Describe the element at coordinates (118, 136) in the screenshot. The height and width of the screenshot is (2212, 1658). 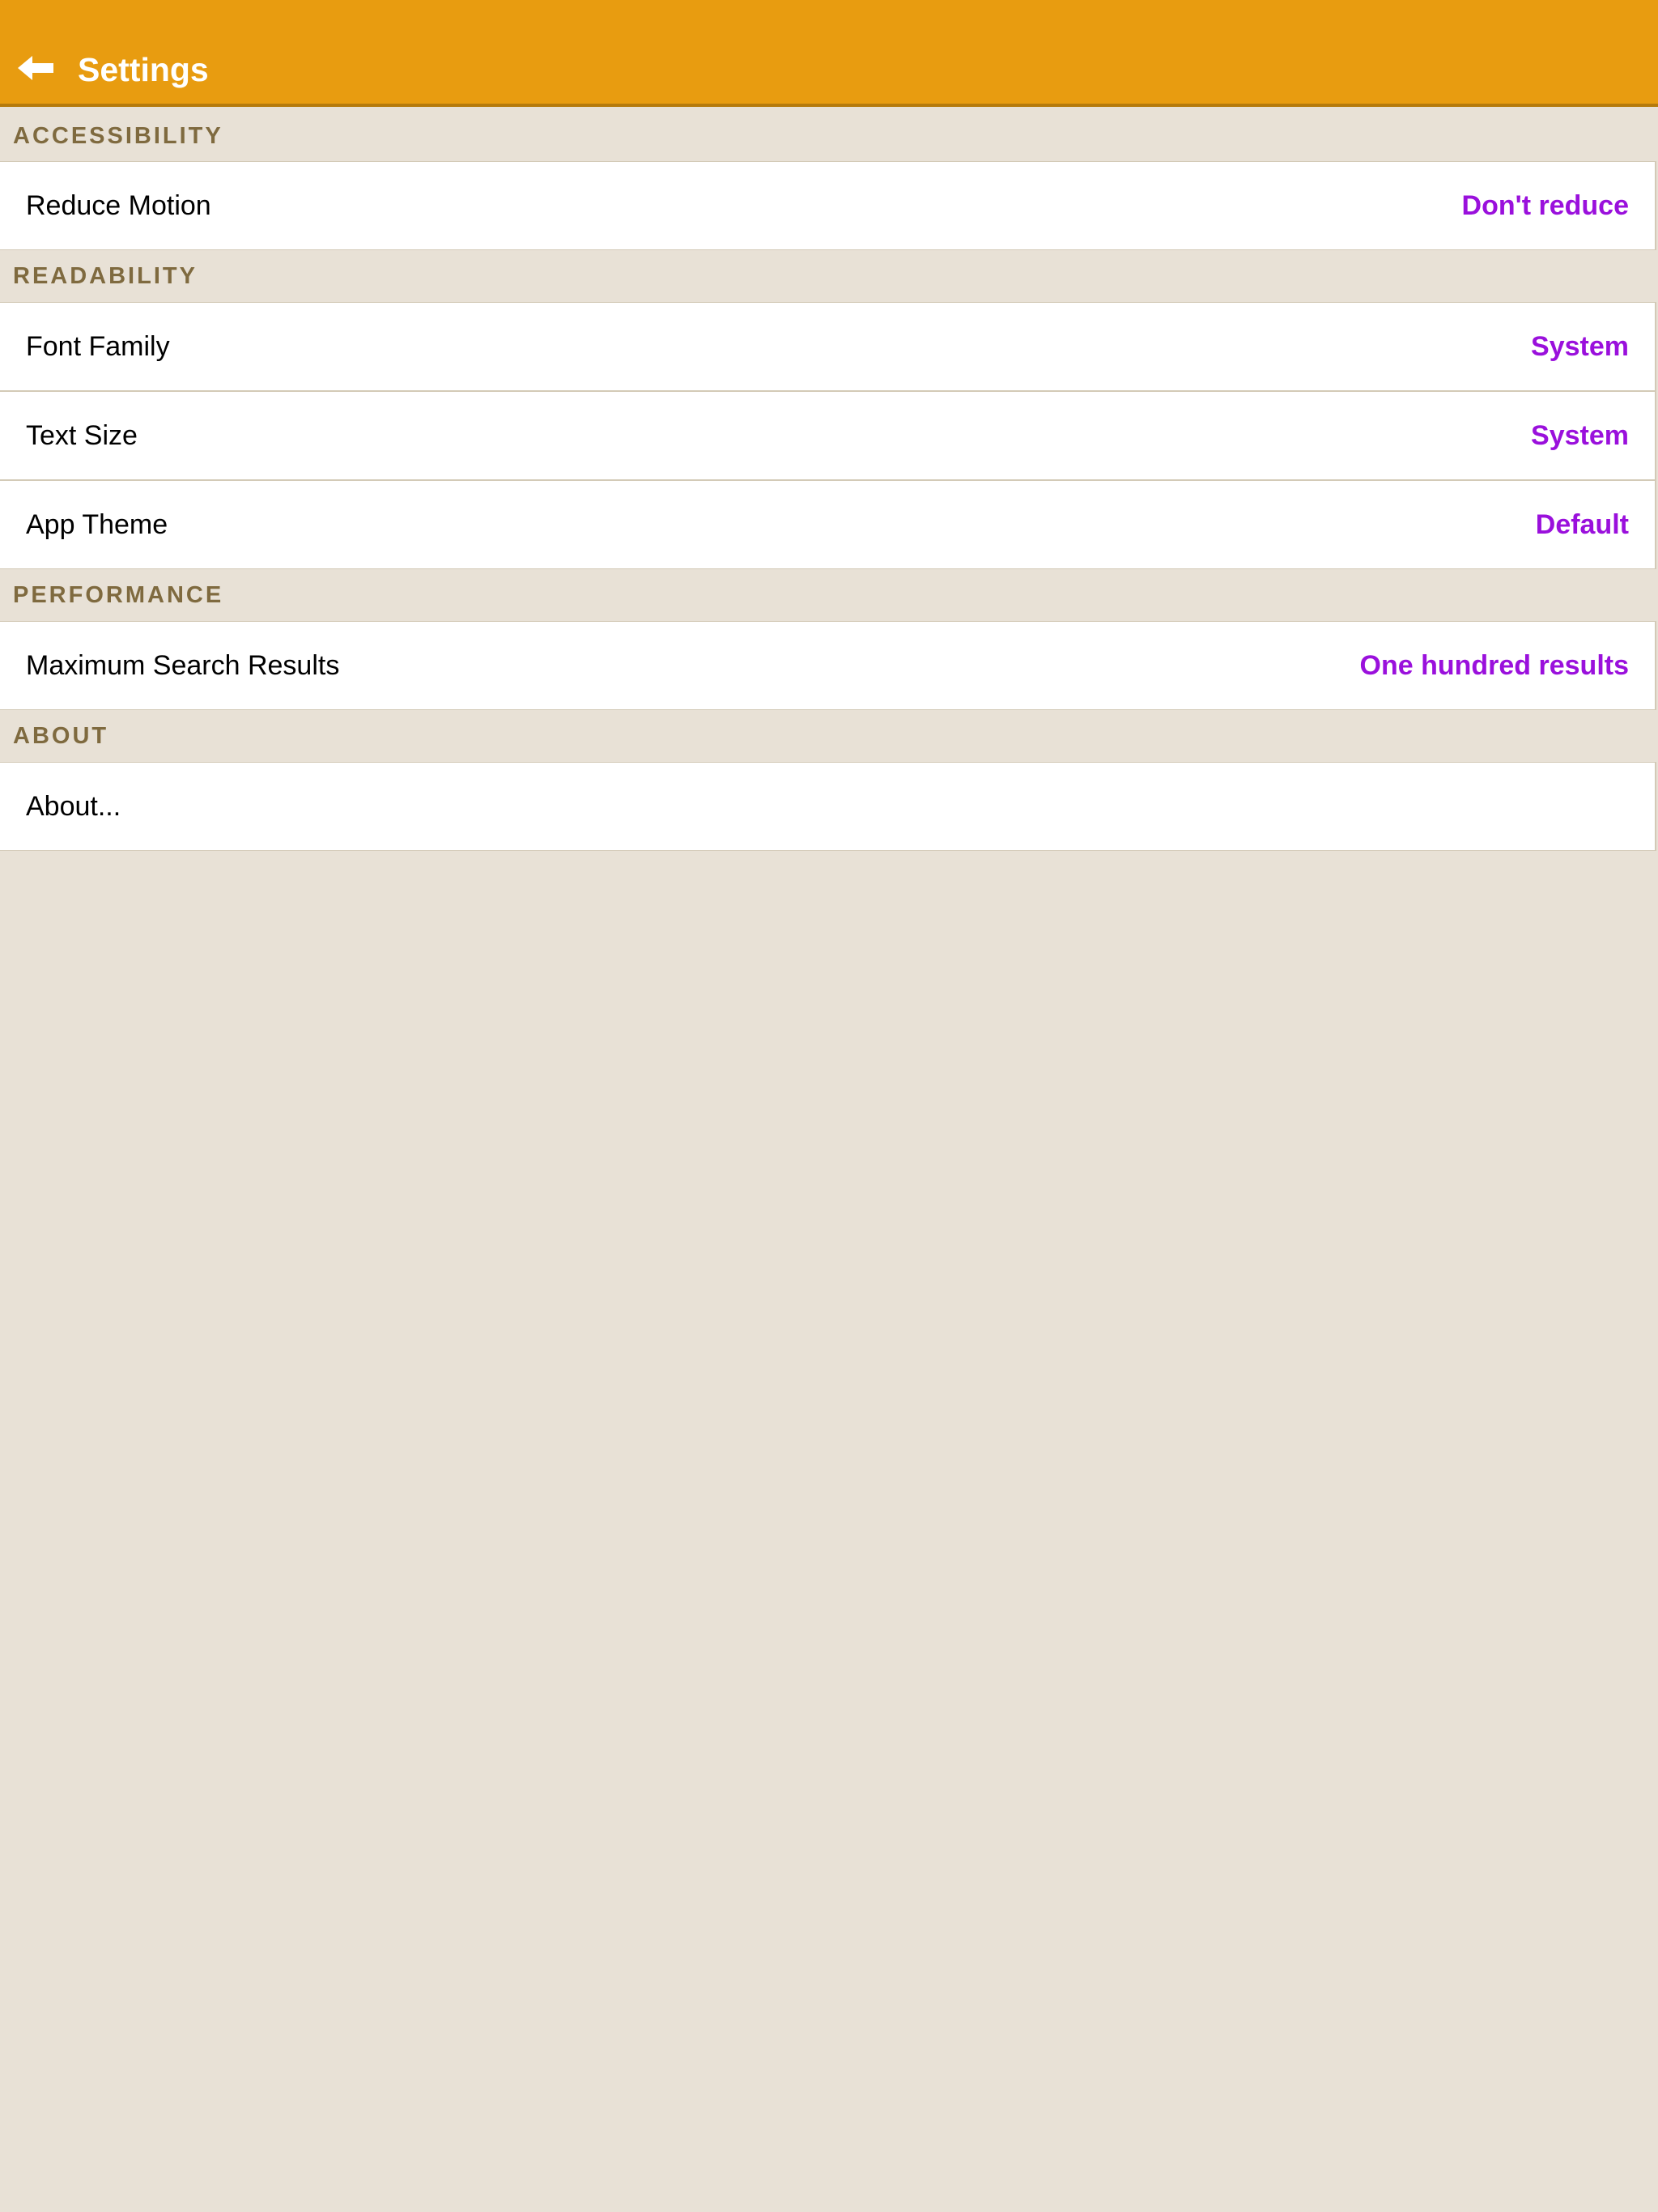
I see `section-header-accessibility: ACCESSIBILITY` at that location.